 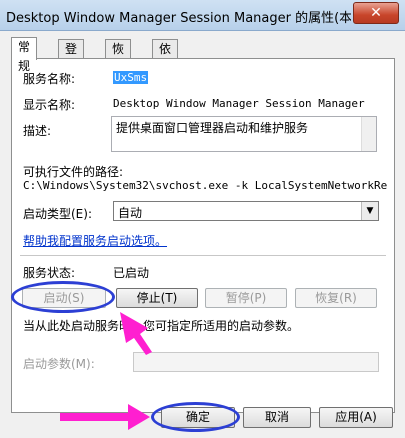 What do you see at coordinates (71, 57) in the screenshot?
I see `tab-logon: 登录` at bounding box center [71, 57].